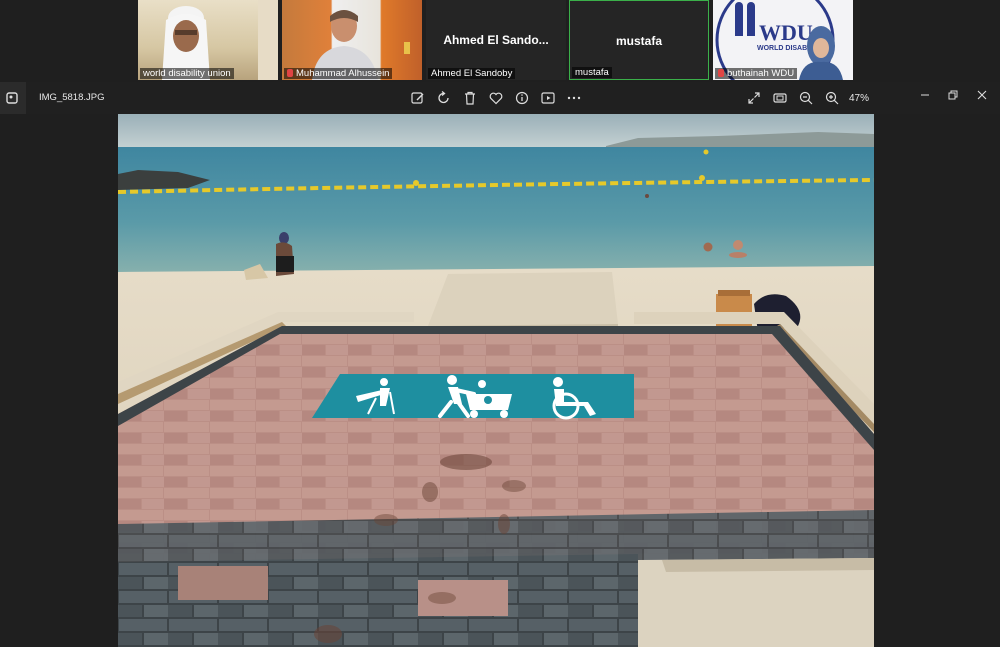 The height and width of the screenshot is (647, 1000). What do you see at coordinates (473, 397) in the screenshot?
I see `accessibility-sign` at bounding box center [473, 397].